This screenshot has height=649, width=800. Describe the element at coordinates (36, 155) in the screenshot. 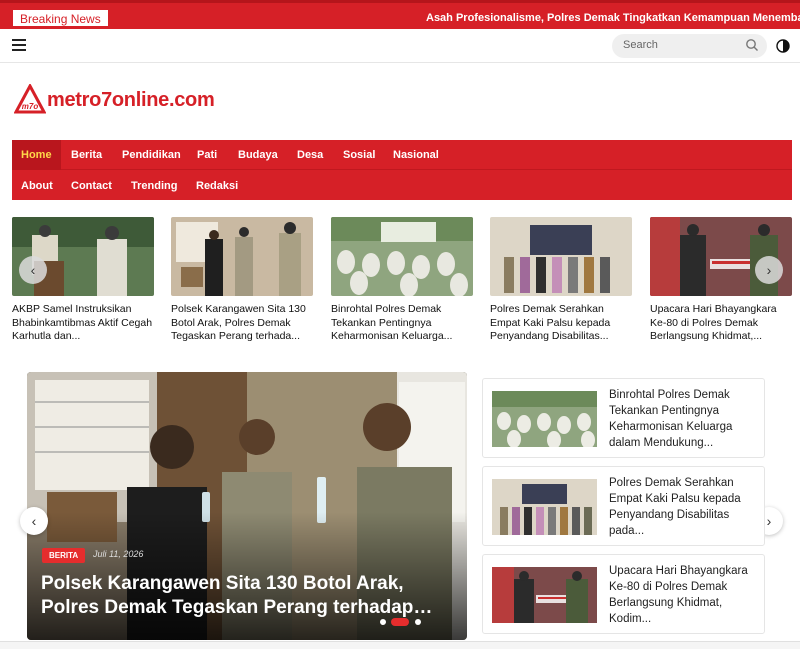

I see `menu-item-home: Home` at that location.